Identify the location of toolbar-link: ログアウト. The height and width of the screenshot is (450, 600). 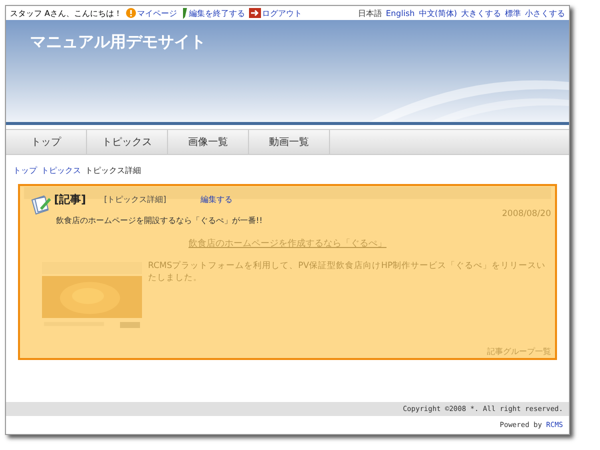
(275, 13).